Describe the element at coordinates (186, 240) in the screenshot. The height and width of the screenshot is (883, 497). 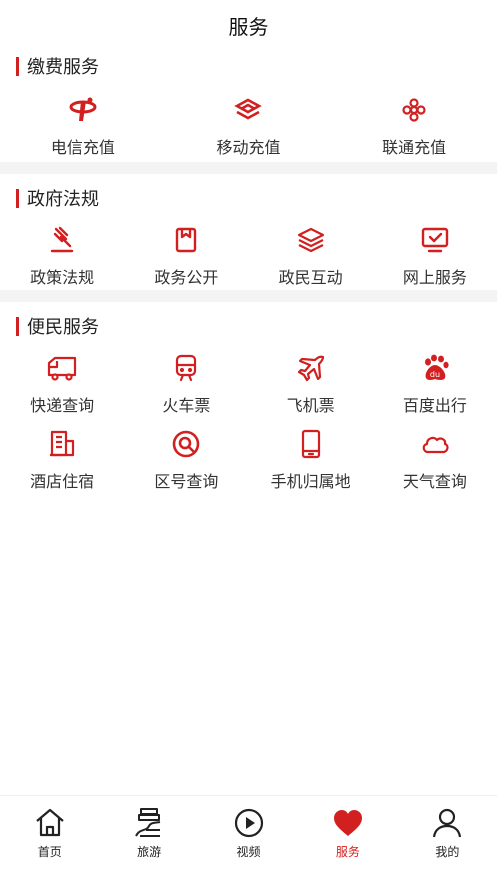
I see `bookmark-icon` at that location.